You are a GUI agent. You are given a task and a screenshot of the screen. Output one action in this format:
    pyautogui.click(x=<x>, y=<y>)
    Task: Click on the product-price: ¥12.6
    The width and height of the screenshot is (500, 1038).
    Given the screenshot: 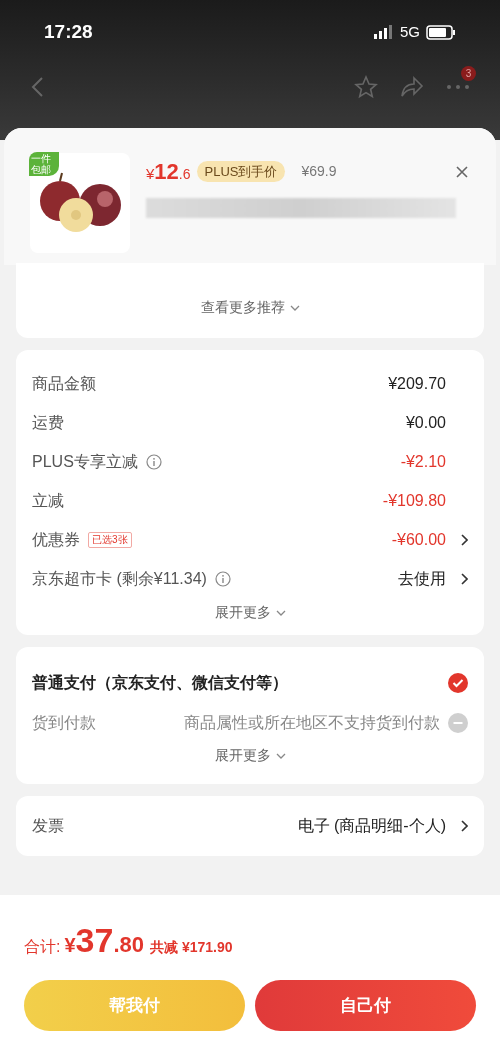 What is the action you would take?
    pyautogui.click(x=168, y=172)
    